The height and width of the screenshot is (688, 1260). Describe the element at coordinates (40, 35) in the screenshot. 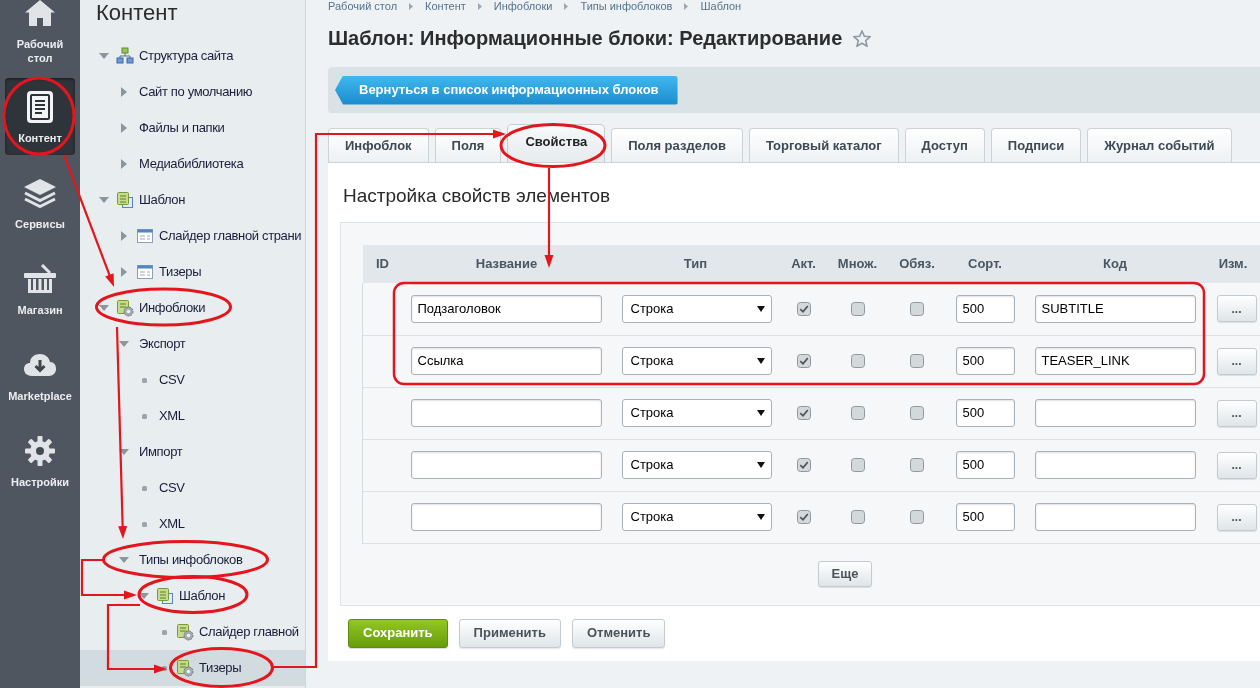

I see `sidebar-item: Рабочий стол` at that location.